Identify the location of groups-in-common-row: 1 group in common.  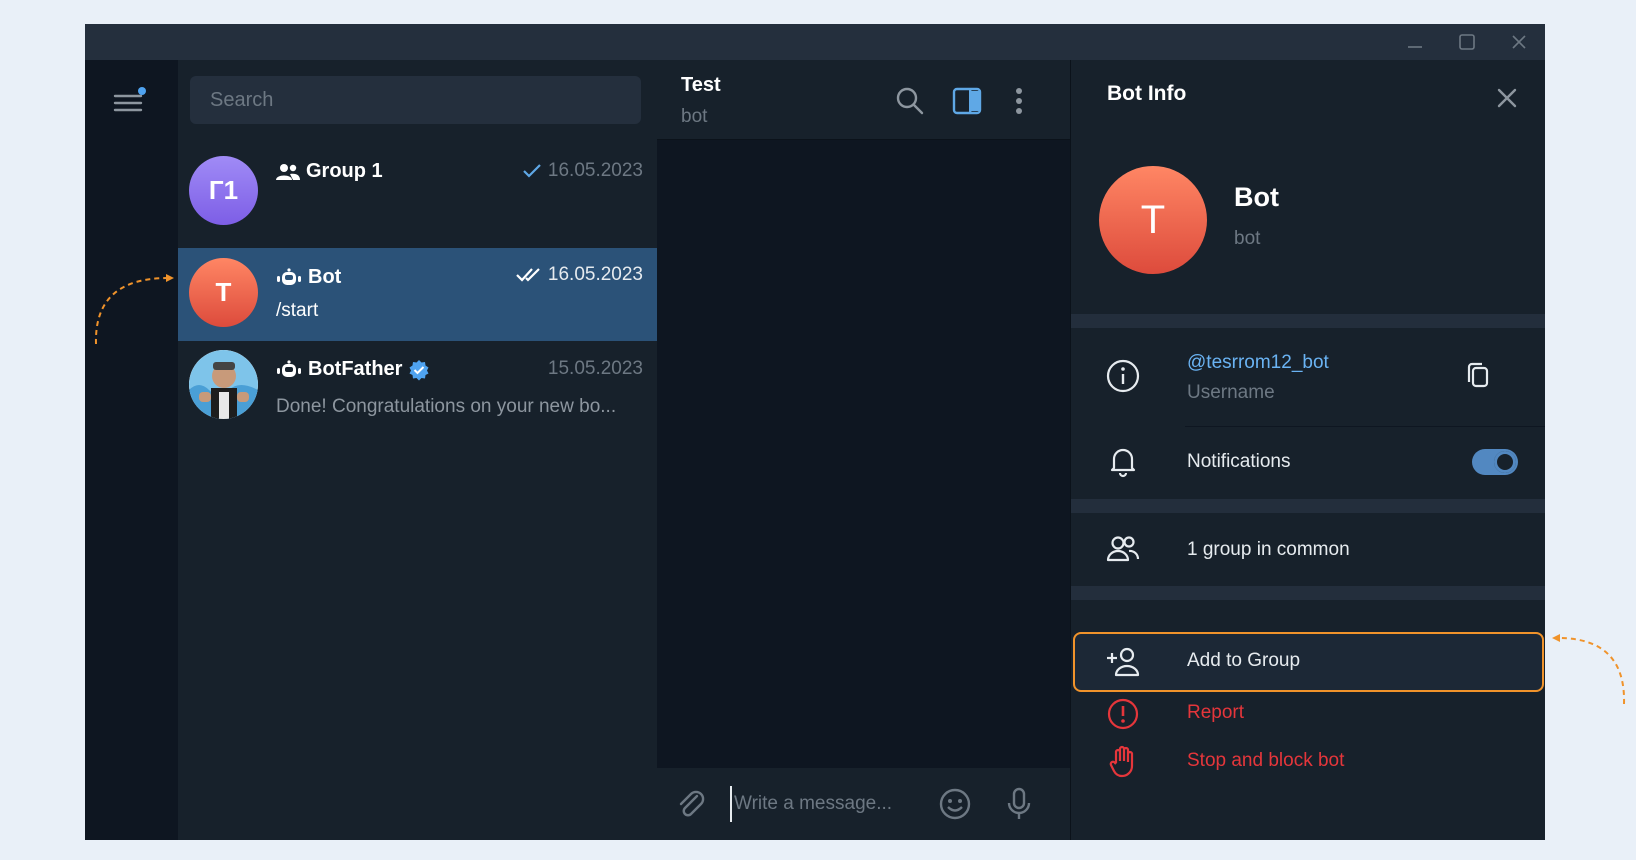
(1308, 549).